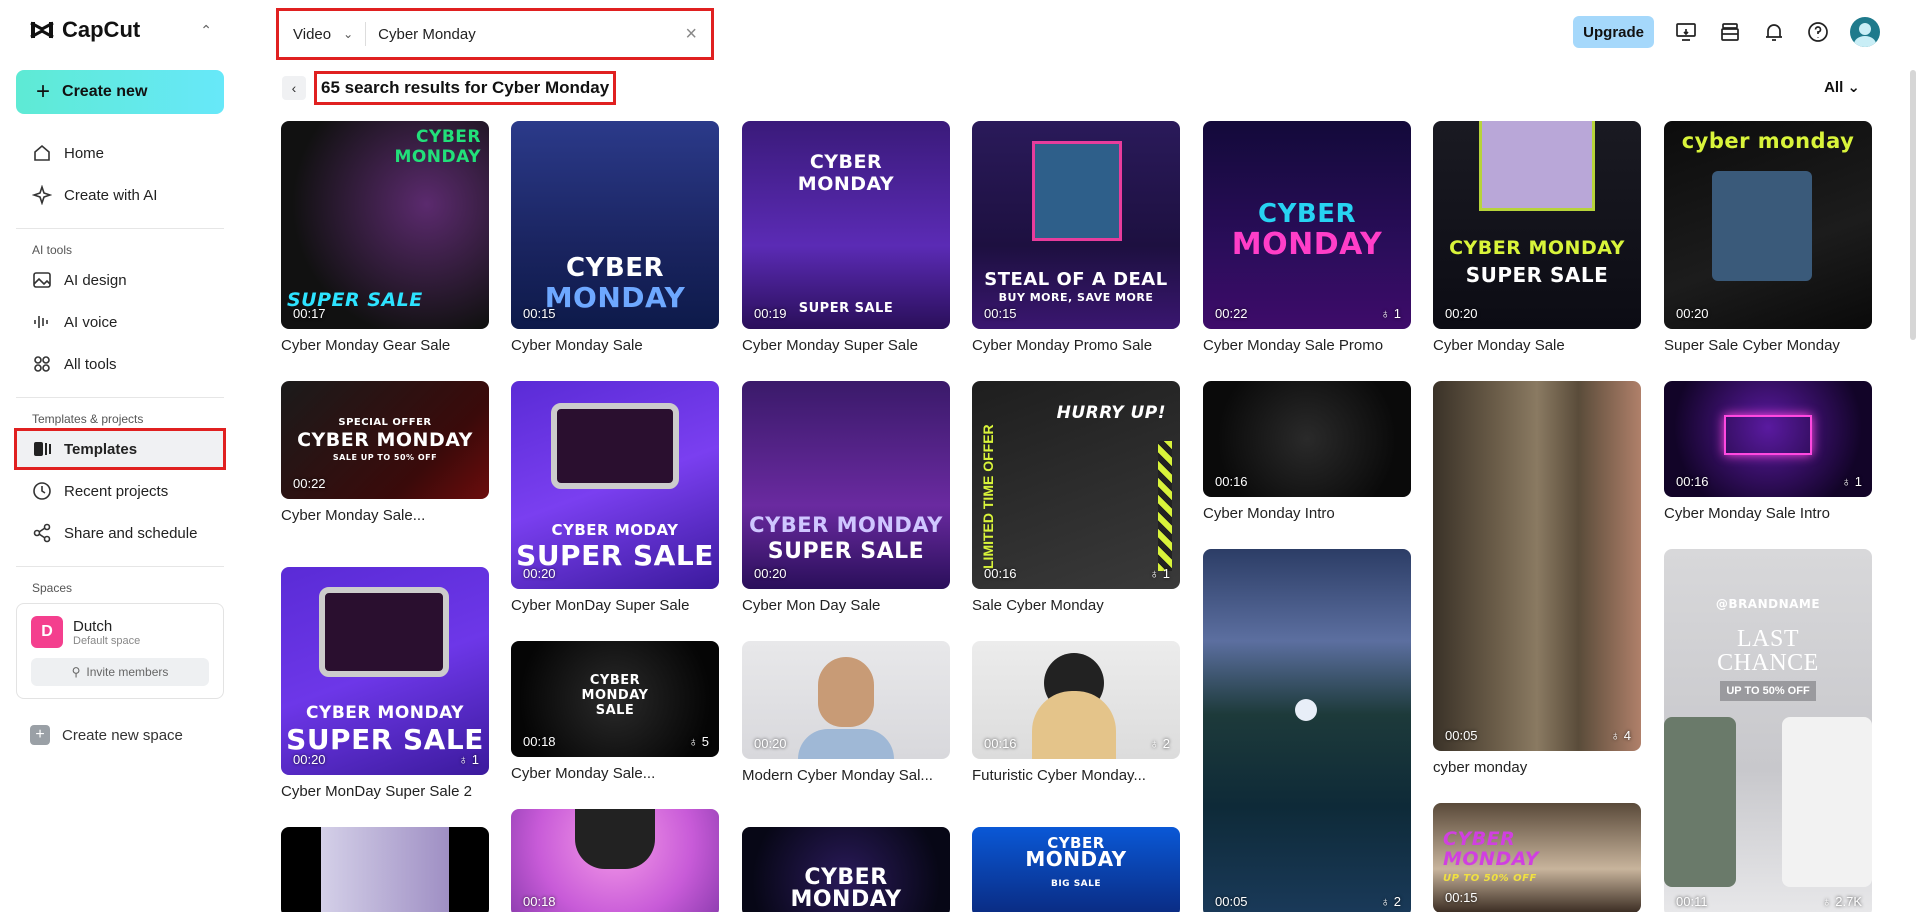 This screenshot has width=1920, height=912. What do you see at coordinates (1537, 767) in the screenshot?
I see `card-title: cyber monday` at bounding box center [1537, 767].